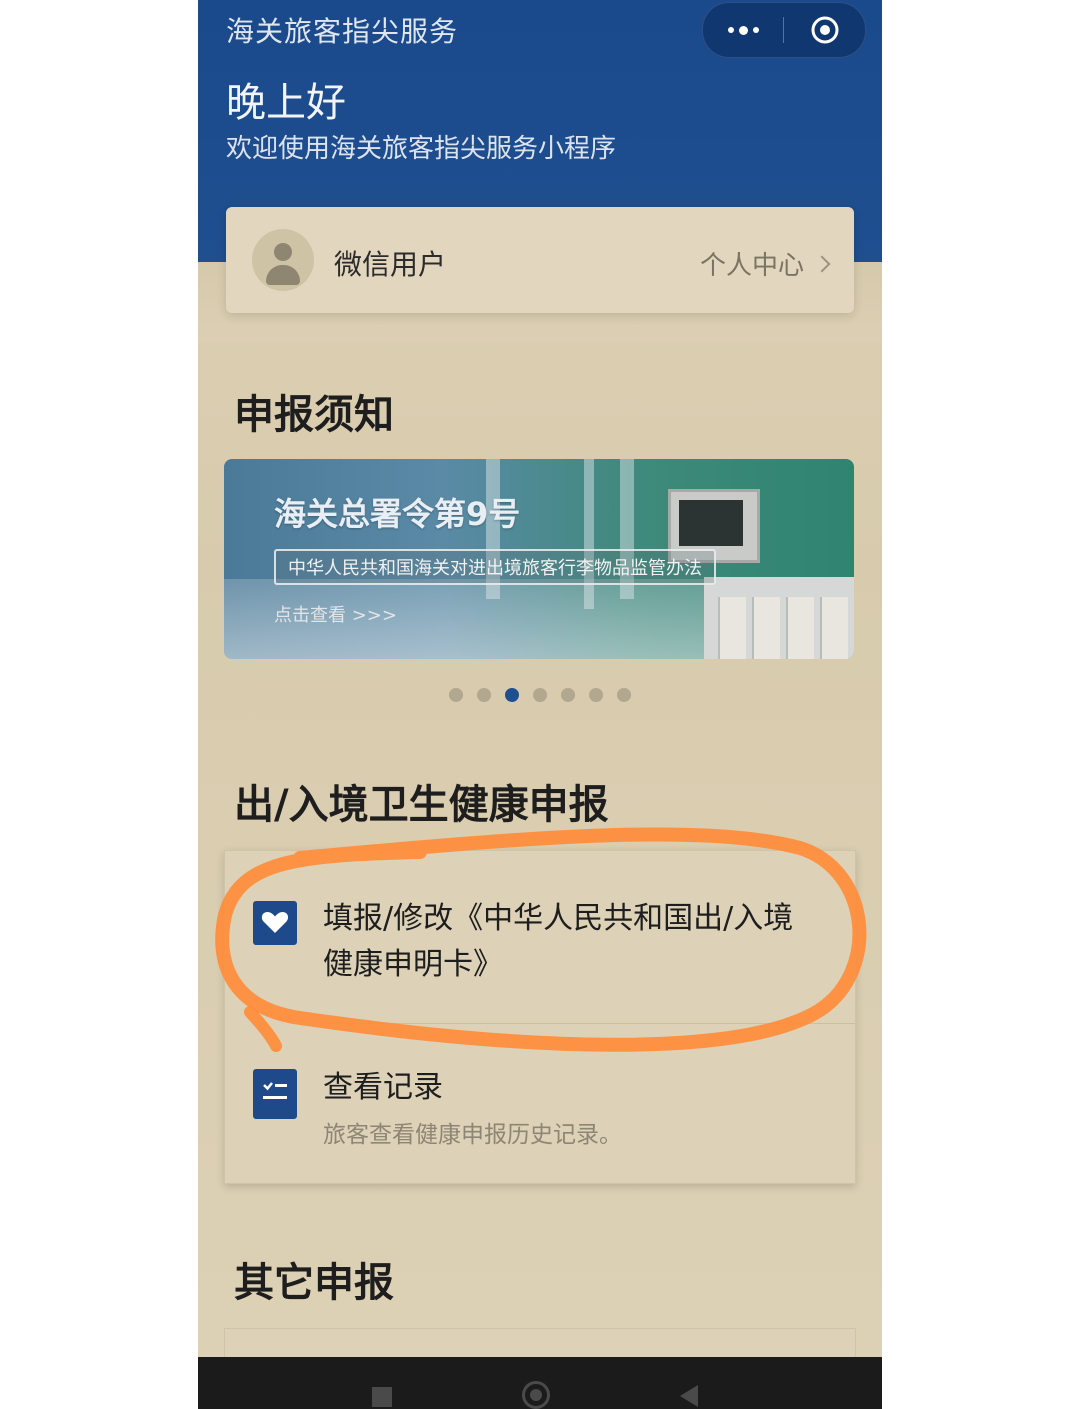 Image resolution: width=1080 pixels, height=1409 pixels. I want to click on record-list-icon, so click(275, 1094).